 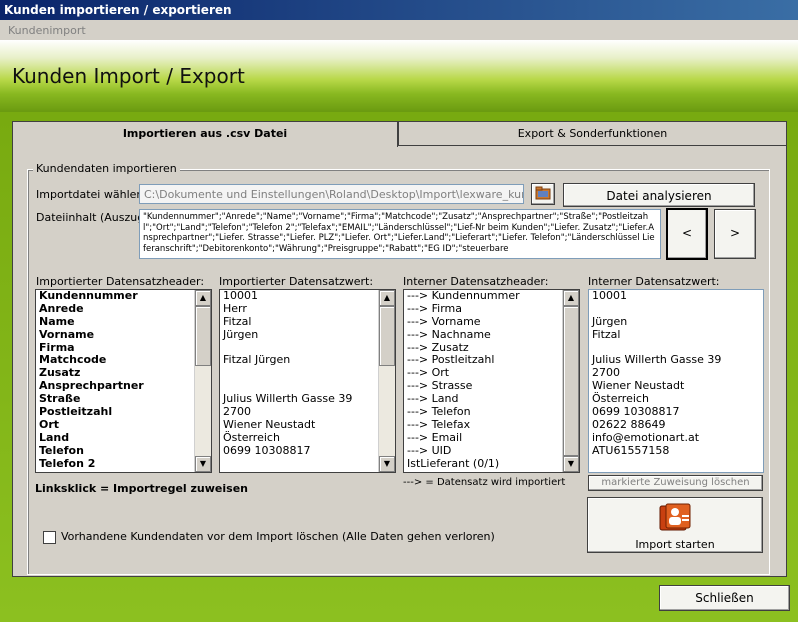 I want to click on list-item: 2700, so click(x=307, y=412).